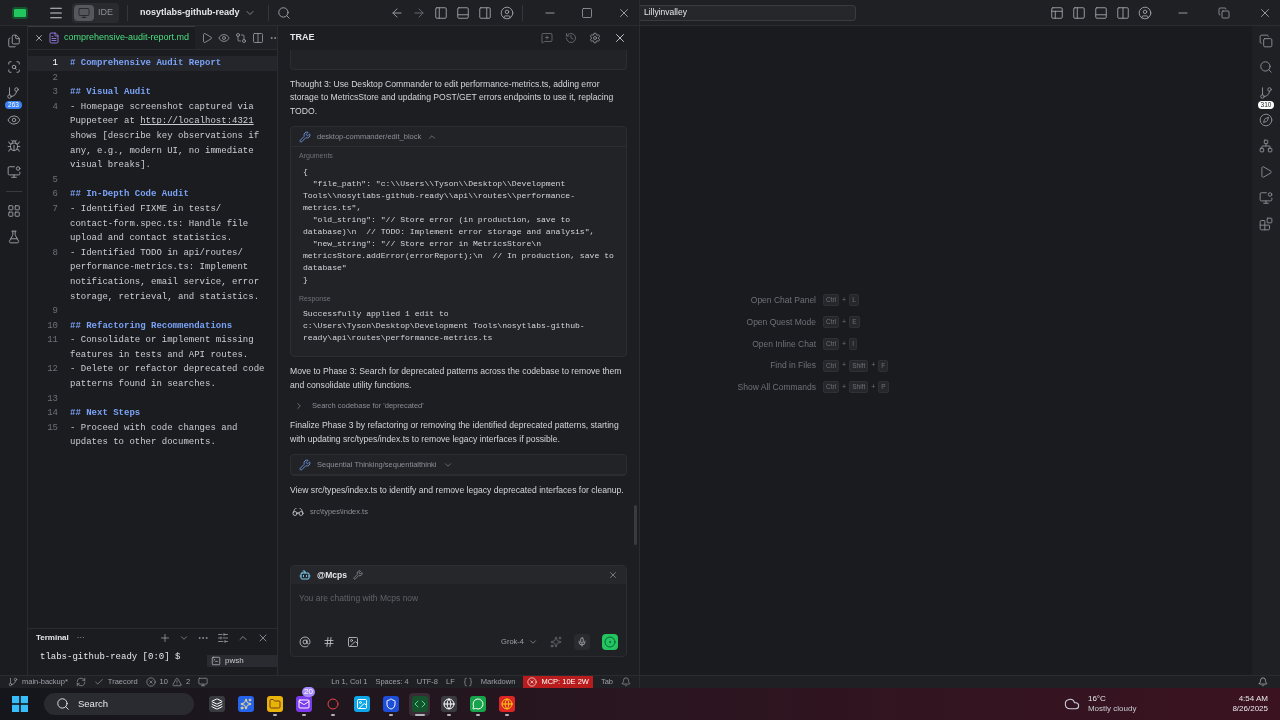  What do you see at coordinates (55, 107) in the screenshot?
I see `line-number: 4` at bounding box center [55, 107].